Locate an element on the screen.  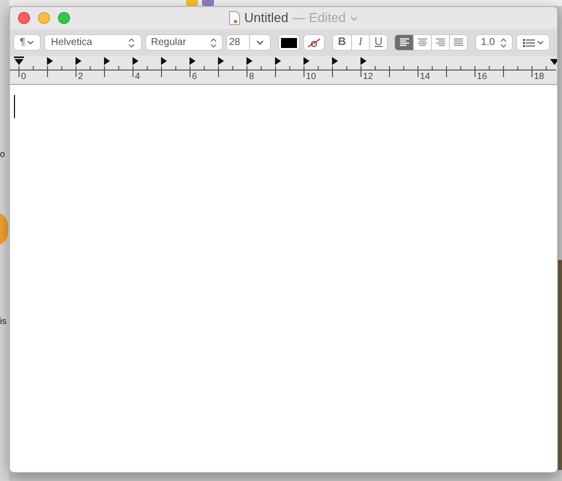
ruler-number: 6 is located at coordinates (195, 76).